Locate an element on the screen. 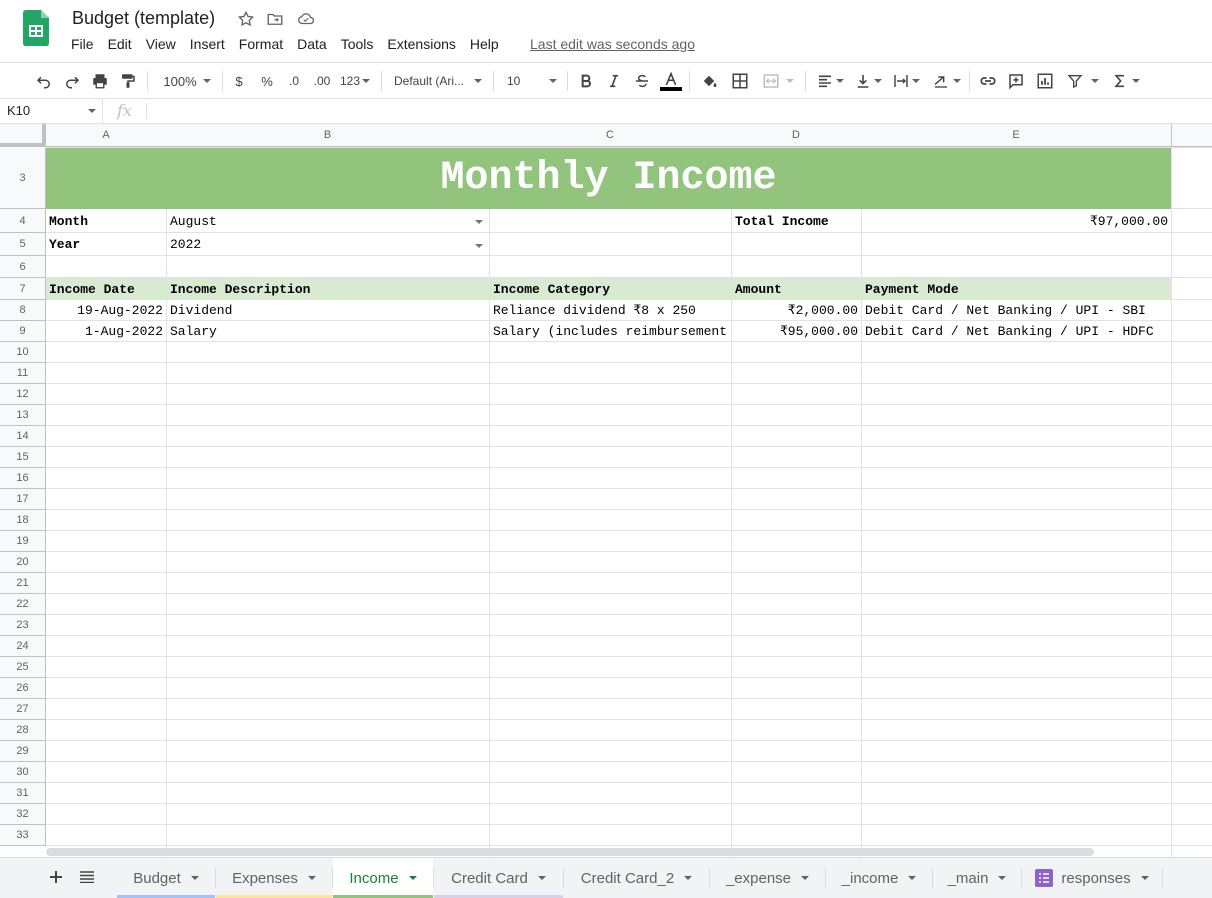  horizontal-align-button is located at coordinates (830, 81).